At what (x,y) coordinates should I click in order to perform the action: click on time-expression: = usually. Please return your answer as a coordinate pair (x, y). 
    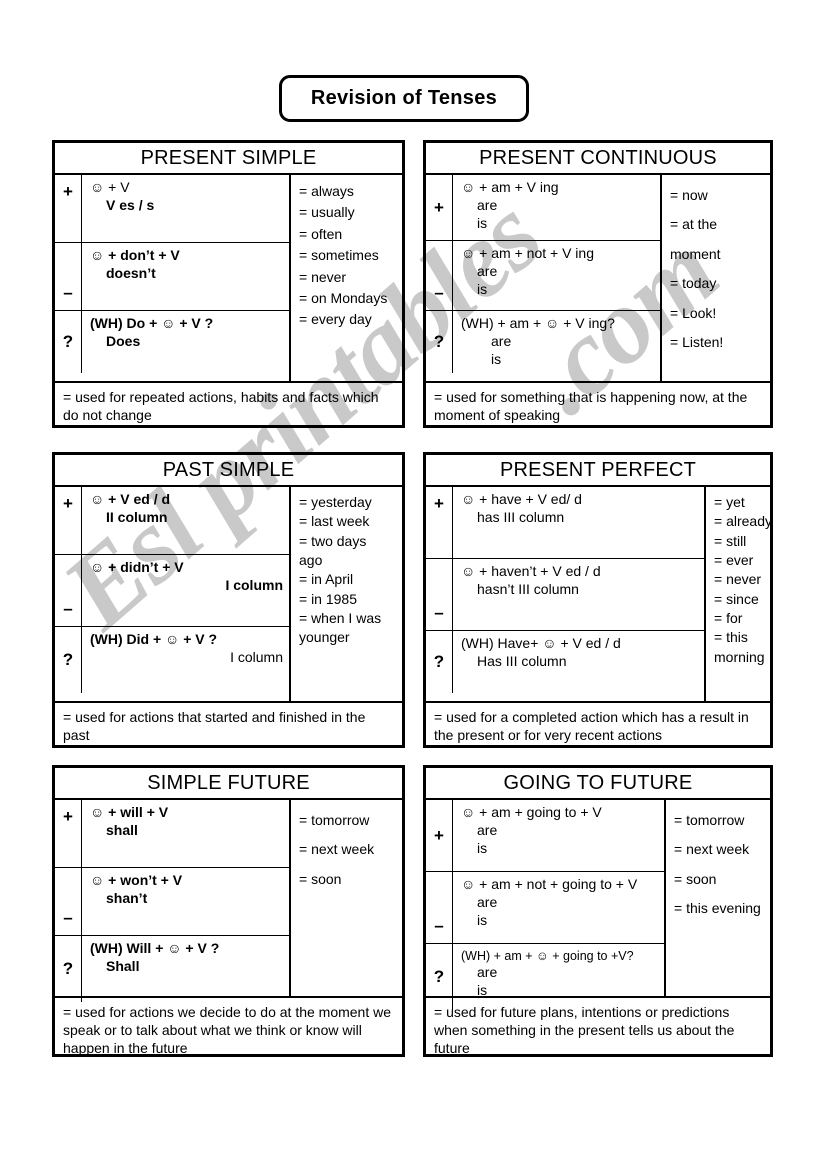
    Looking at the image, I should click on (327, 212).